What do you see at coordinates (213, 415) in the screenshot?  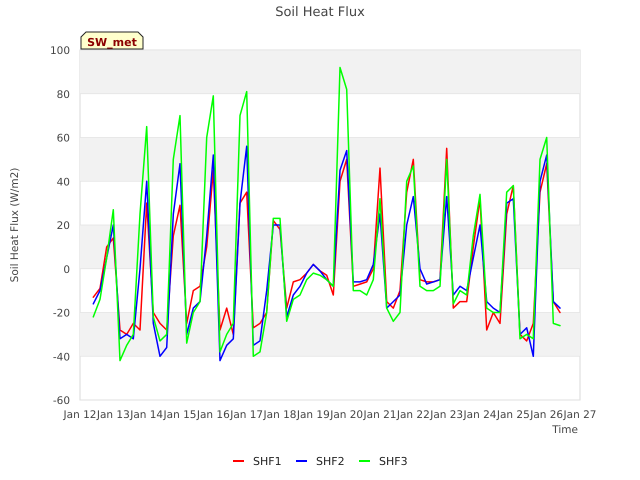 I see `x-tick-label: Jan 16` at bounding box center [213, 415].